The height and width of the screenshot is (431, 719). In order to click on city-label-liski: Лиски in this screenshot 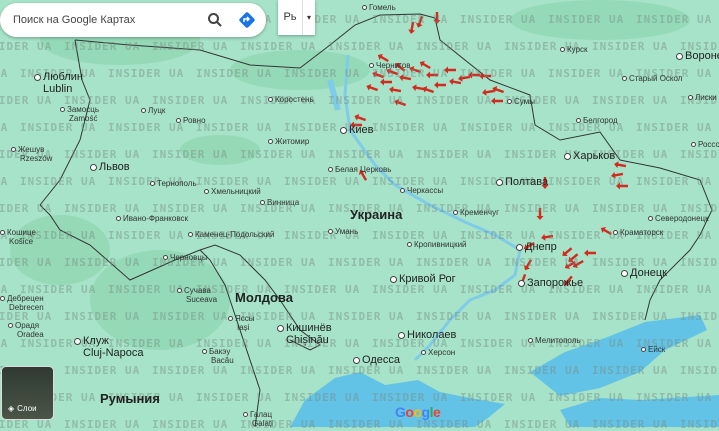, I will do `click(702, 97)`.